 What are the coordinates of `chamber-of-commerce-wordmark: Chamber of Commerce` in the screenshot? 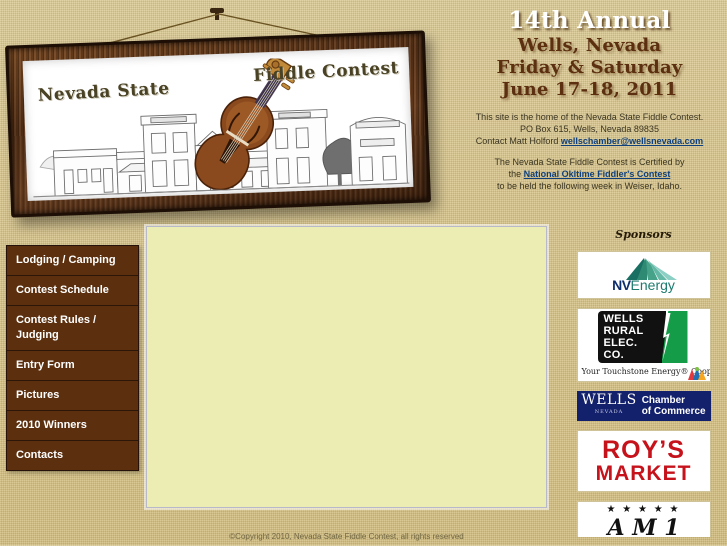 It's located at (674, 406).